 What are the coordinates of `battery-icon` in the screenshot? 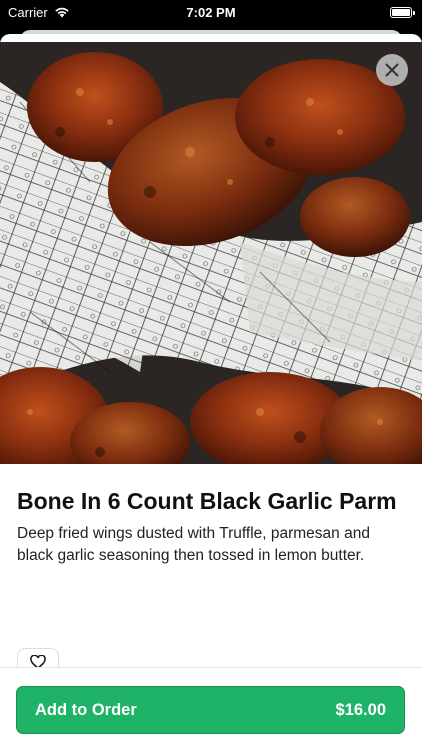 It's located at (402, 12).